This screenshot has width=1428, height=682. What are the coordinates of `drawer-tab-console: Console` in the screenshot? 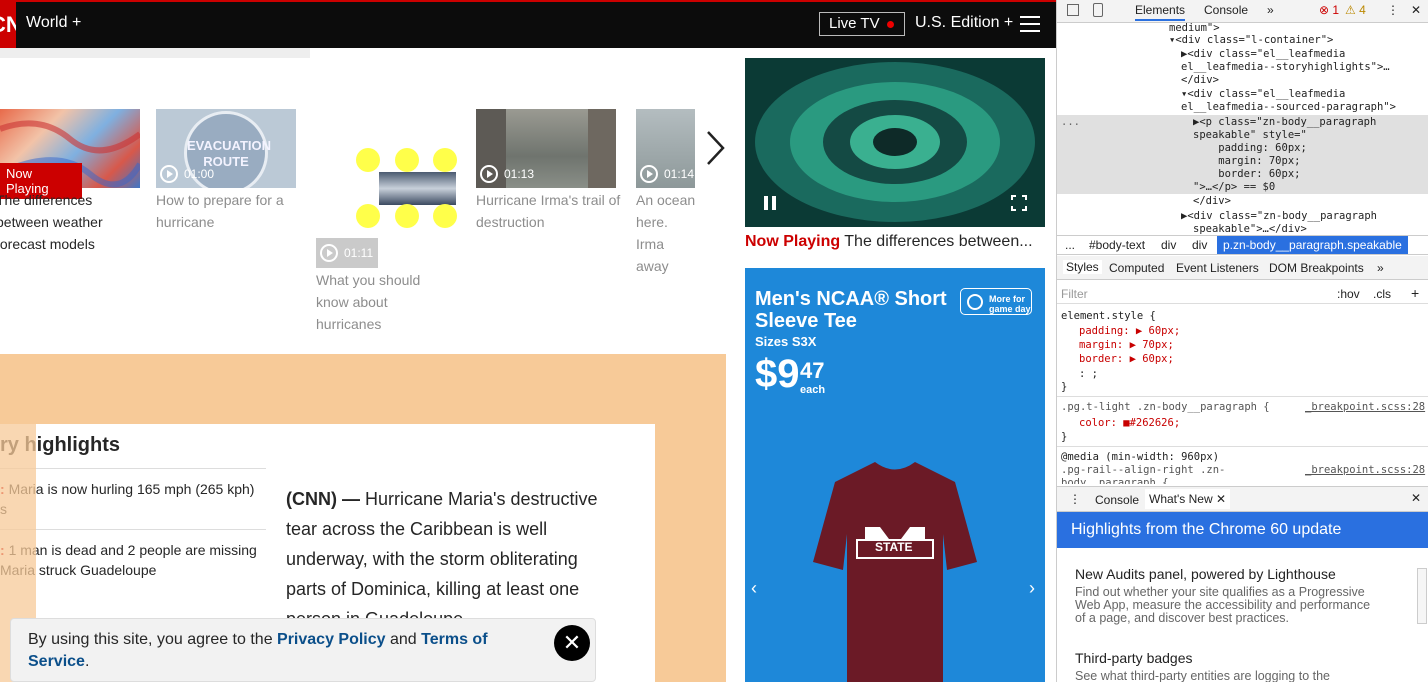 It's located at (1117, 500).